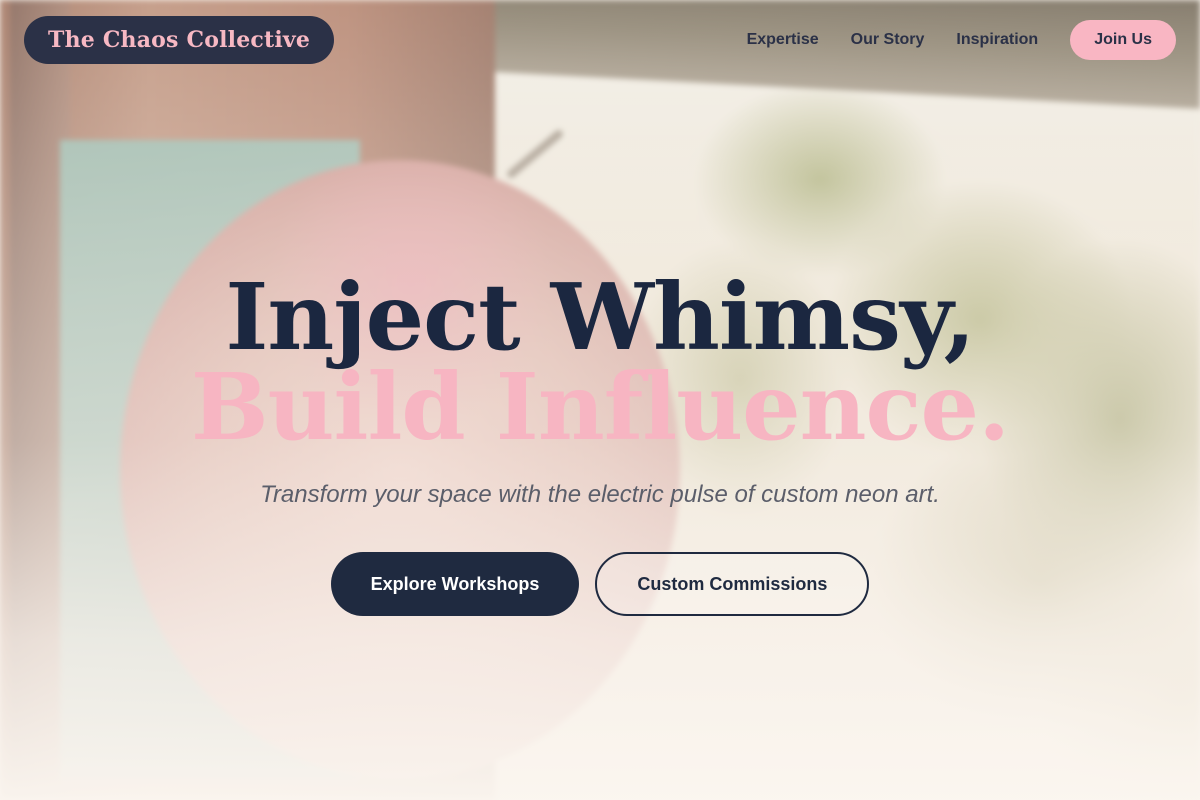 The height and width of the screenshot is (800, 1200). I want to click on custom-commissions-button: Custom Commissions, so click(732, 584).